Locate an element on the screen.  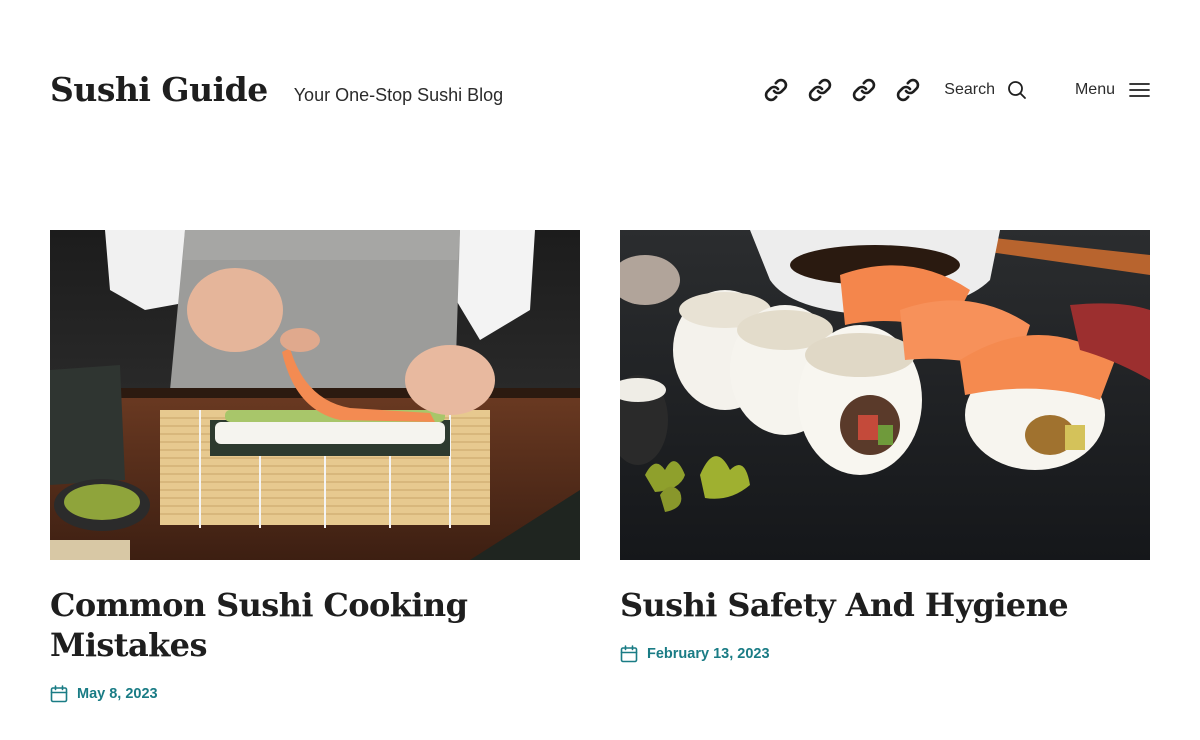
post-title: Sushi Safety And Hygiene is located at coordinates (885, 605).